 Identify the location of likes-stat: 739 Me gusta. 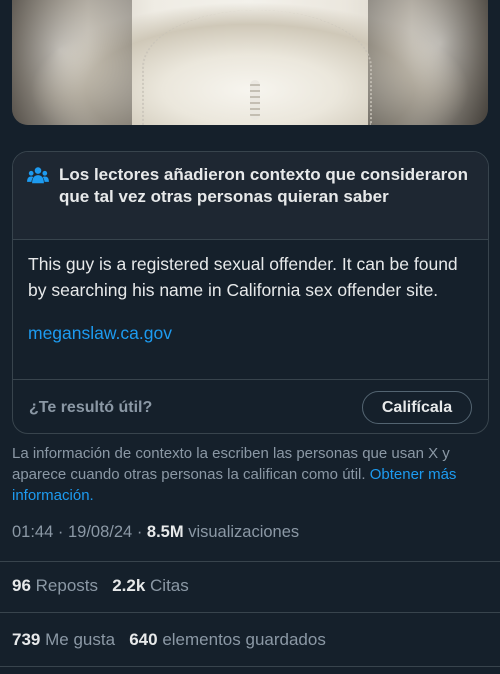
(63, 639).